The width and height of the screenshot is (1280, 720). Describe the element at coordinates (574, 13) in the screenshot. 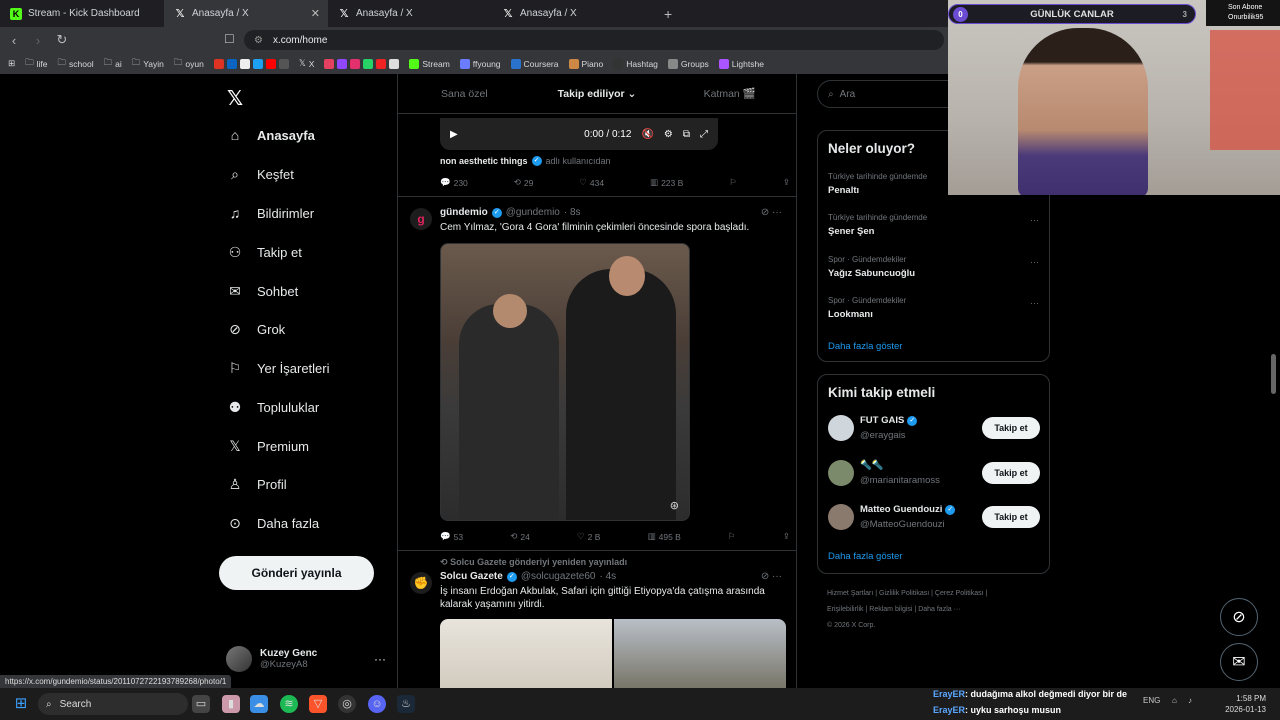

I see `browser-tab-x: 𝕏 Anasayfa / X` at that location.